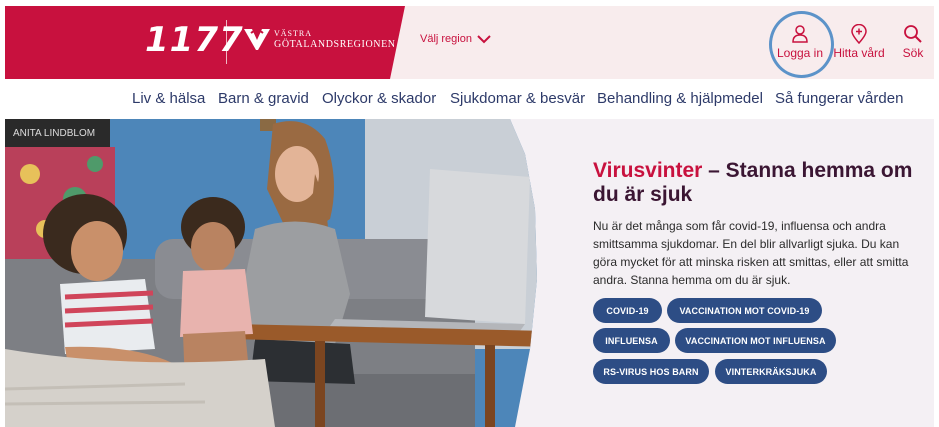 The width and height of the screenshot is (939, 427). I want to click on nav-item-sjukdomar-besvar: Sjukdomar & besvär, so click(517, 98).